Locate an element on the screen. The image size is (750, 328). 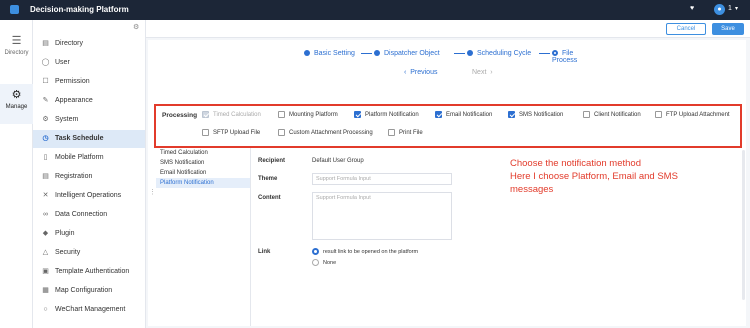
sidebar-item-label: Task Schedule is located at coordinates (79, 138).